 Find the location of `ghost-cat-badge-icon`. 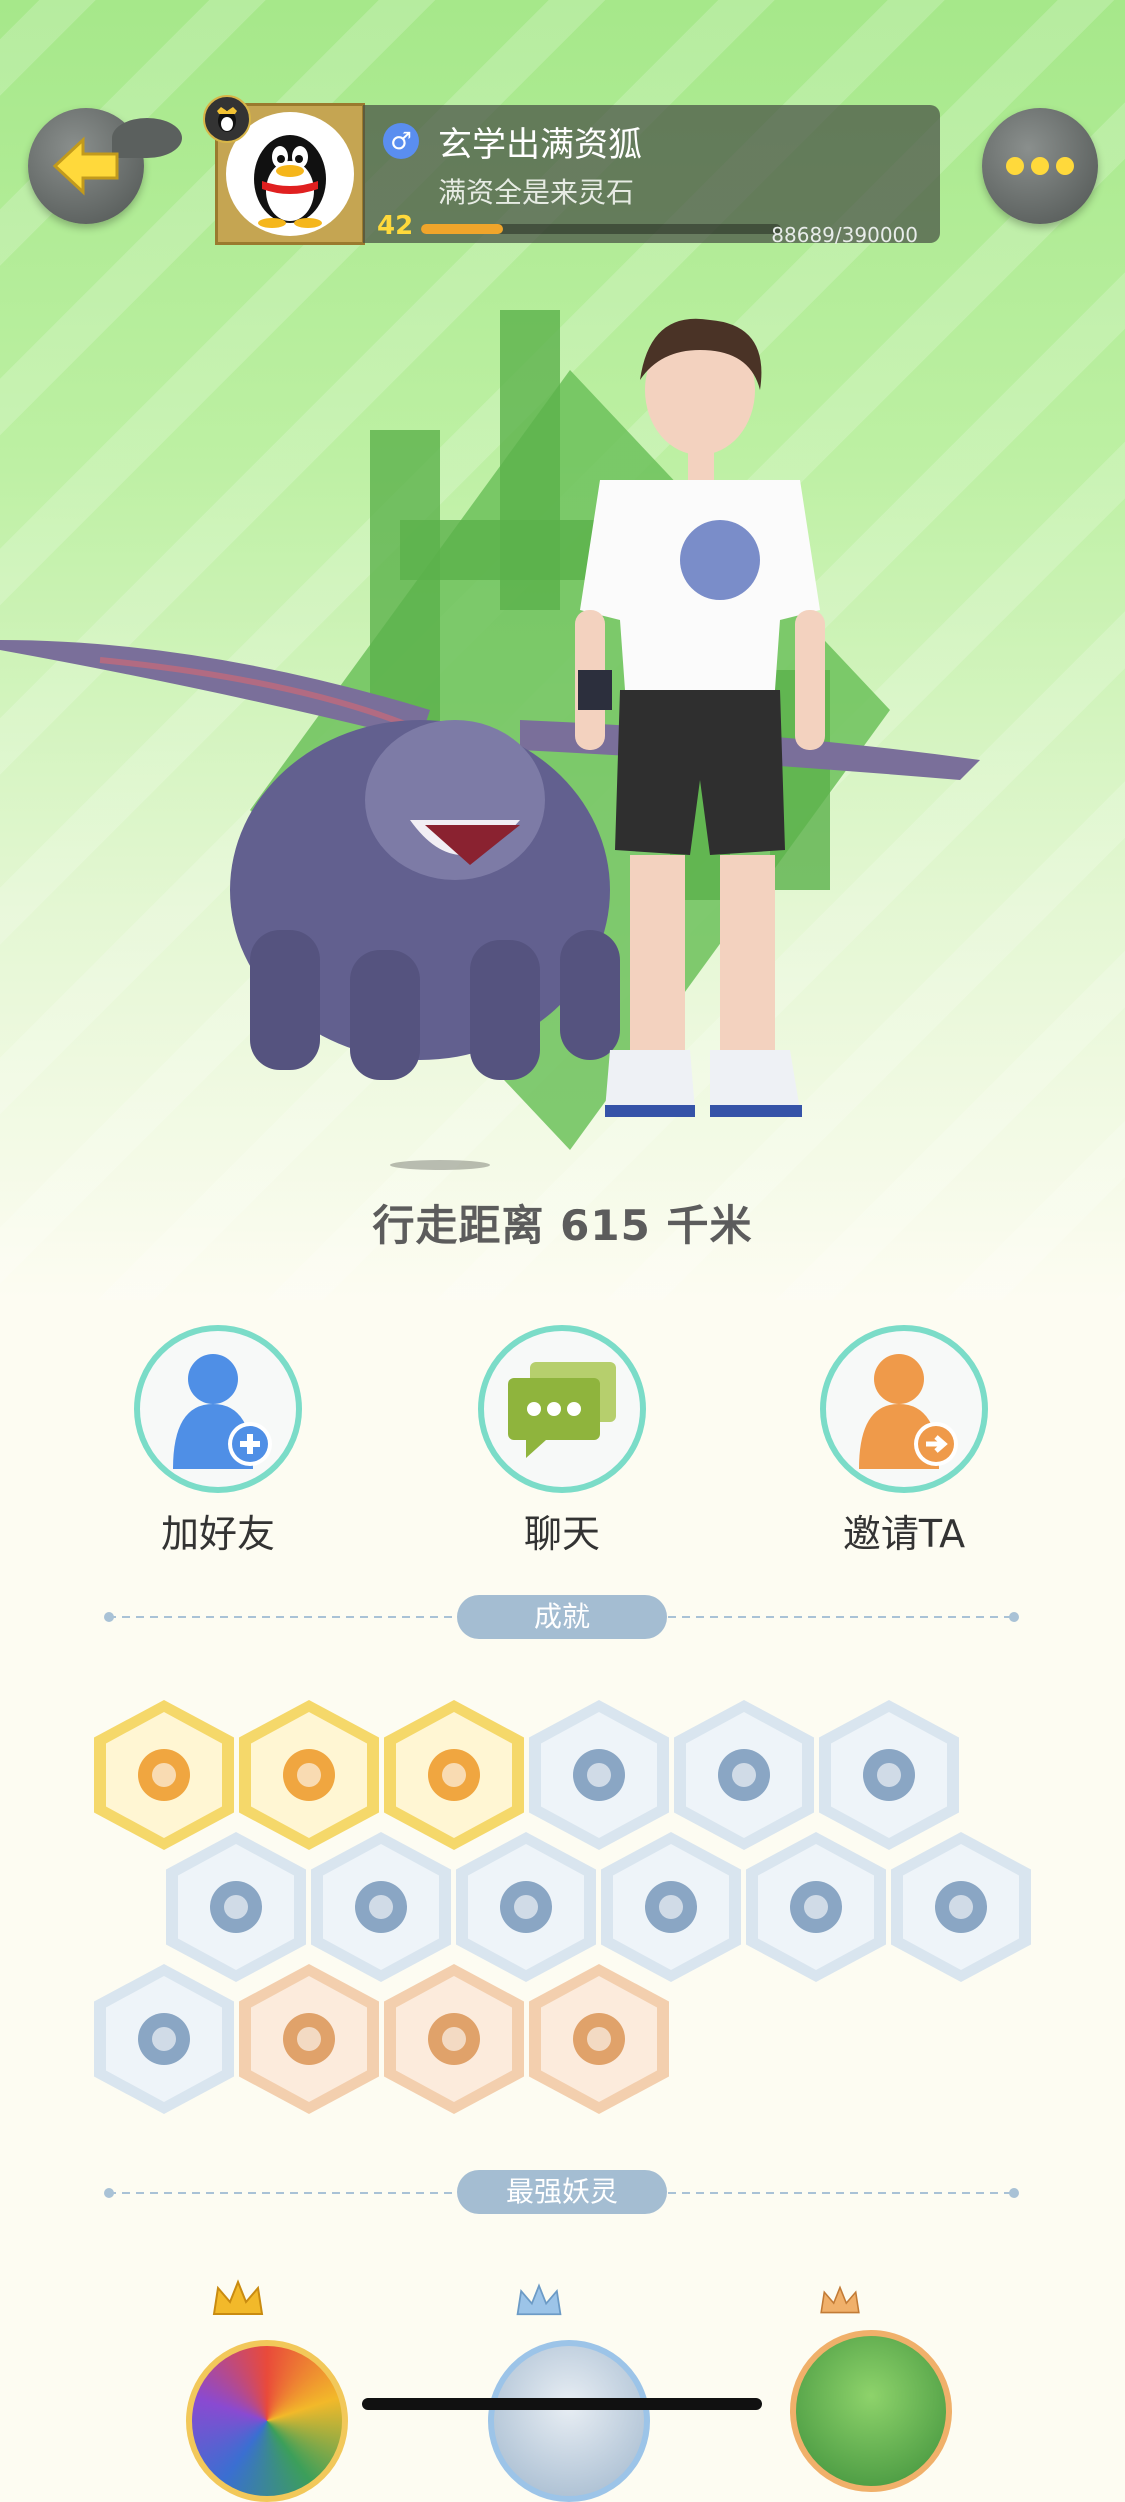

ghost-cat-badge-icon is located at coordinates (164, 2039).